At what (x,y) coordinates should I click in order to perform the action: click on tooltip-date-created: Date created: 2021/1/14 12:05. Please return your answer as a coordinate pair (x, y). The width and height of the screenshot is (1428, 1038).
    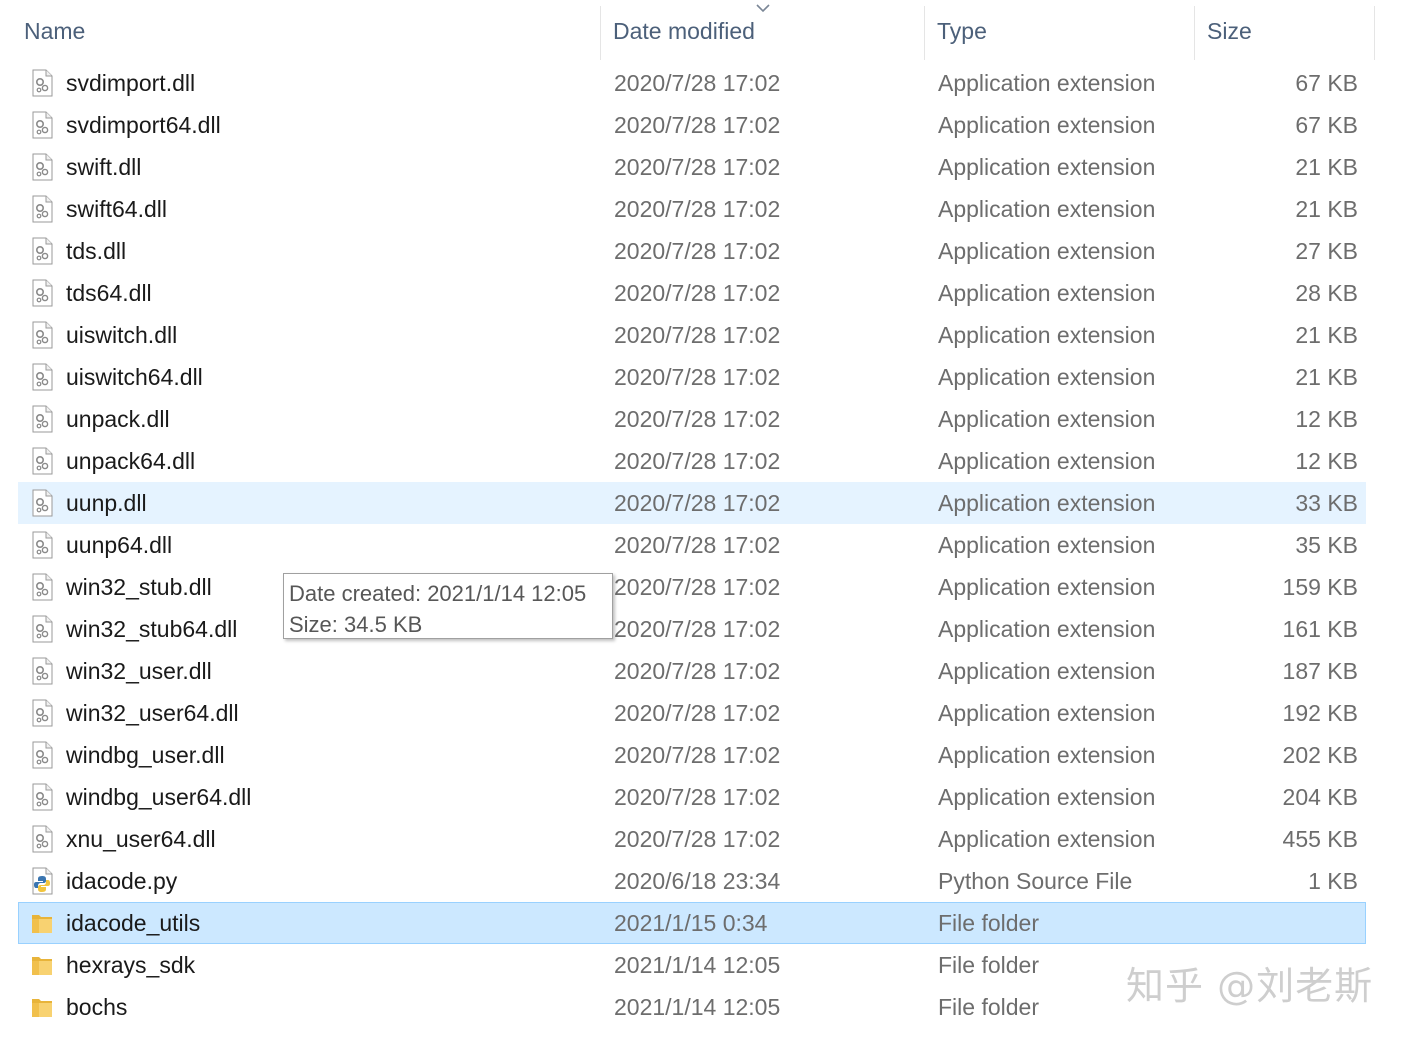
    Looking at the image, I should click on (438, 593).